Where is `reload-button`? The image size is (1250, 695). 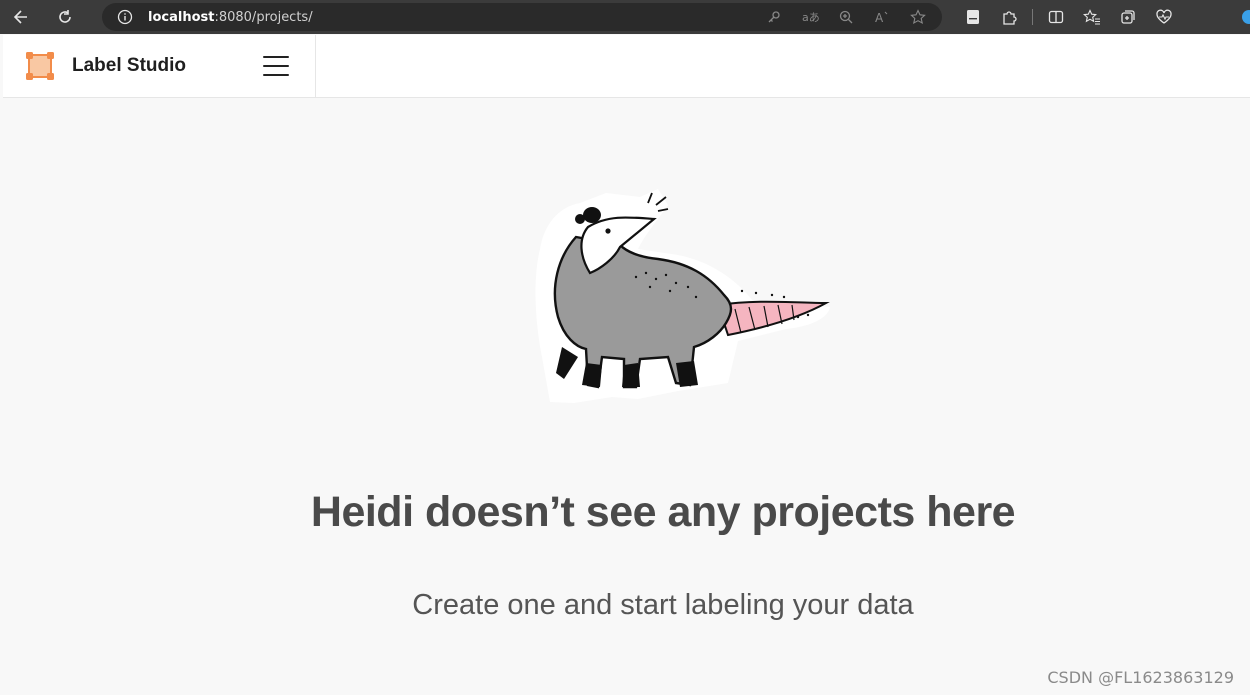 reload-button is located at coordinates (65, 17).